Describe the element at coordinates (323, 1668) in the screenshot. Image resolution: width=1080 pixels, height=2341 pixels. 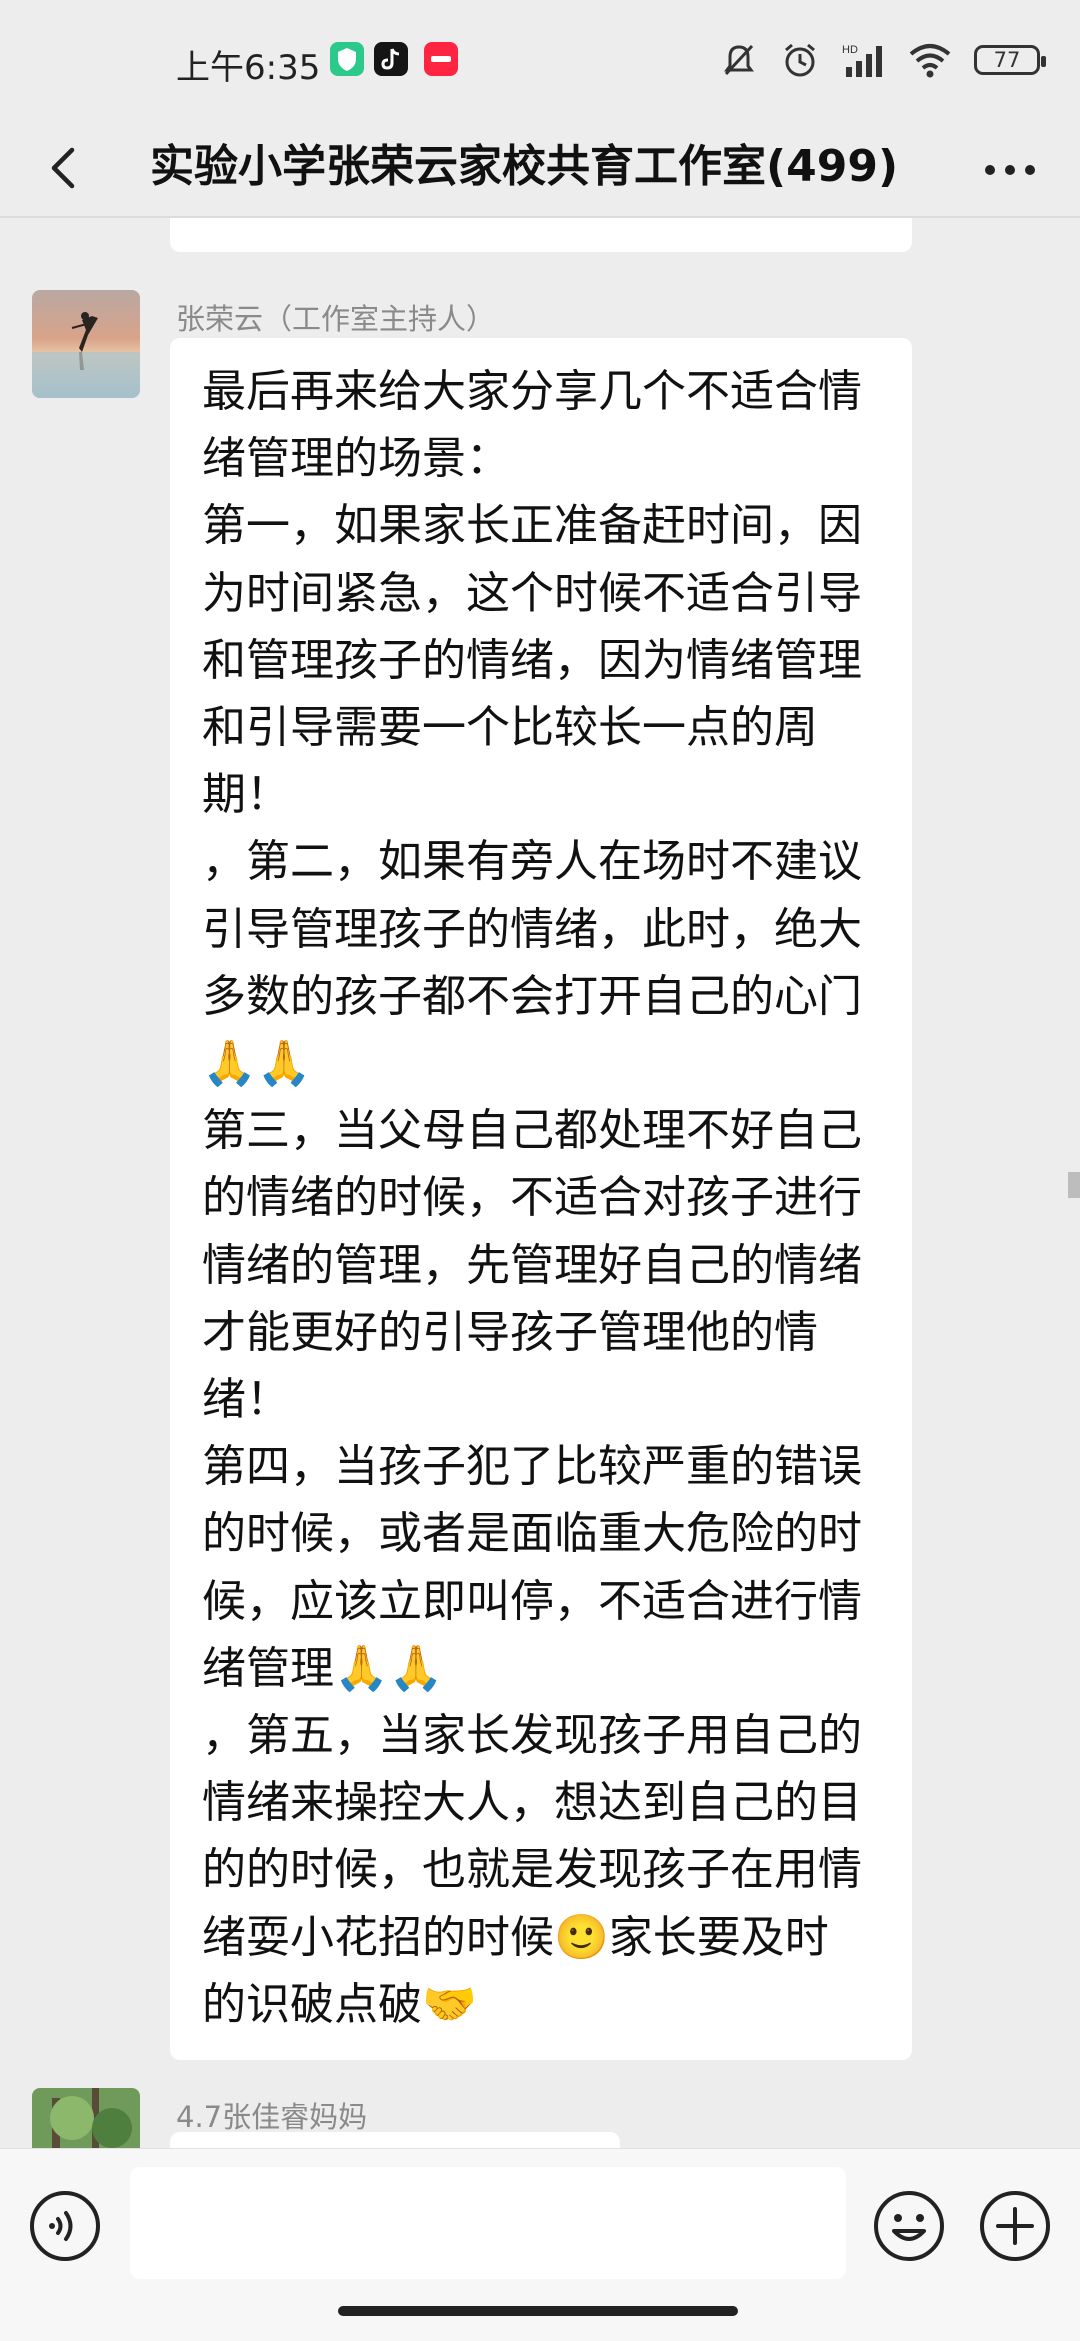
I see `message-text-line: 绪管理🙏🙏` at that location.